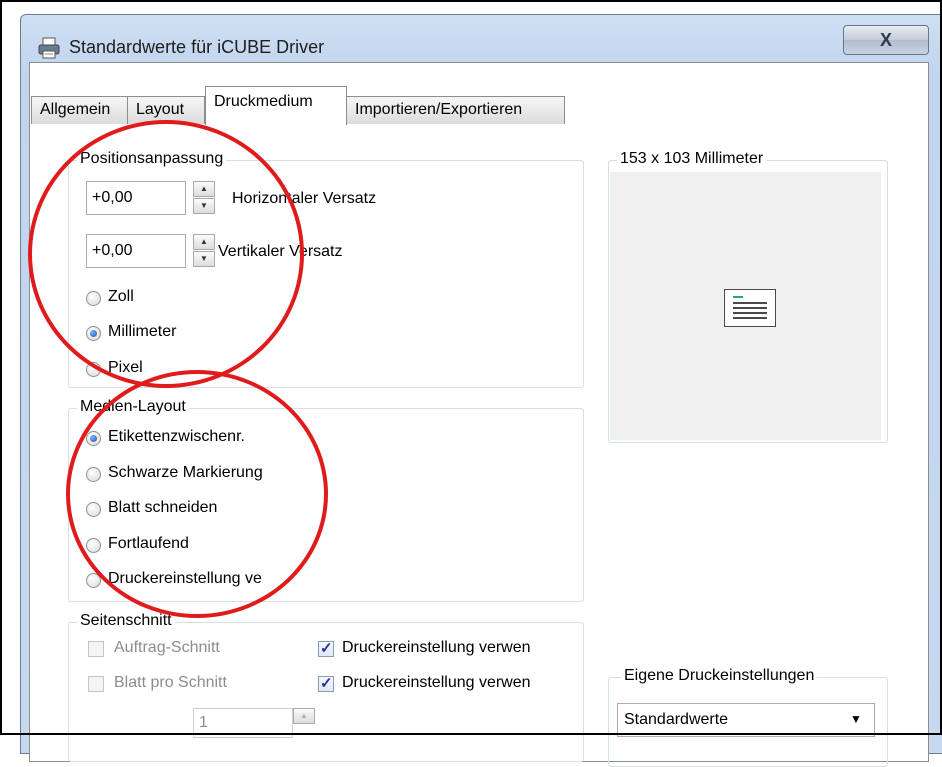  Describe the element at coordinates (163, 507) in the screenshot. I see `media-cut-sheet-label: Blatt schneiden` at that location.